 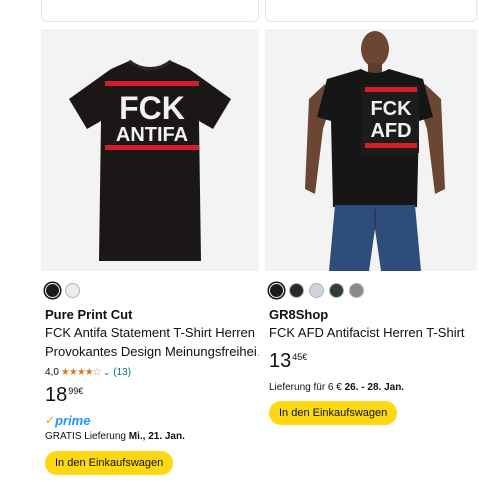 What do you see at coordinates (81, 372) in the screenshot?
I see `star-rating-icon: ★★★★☆` at bounding box center [81, 372].